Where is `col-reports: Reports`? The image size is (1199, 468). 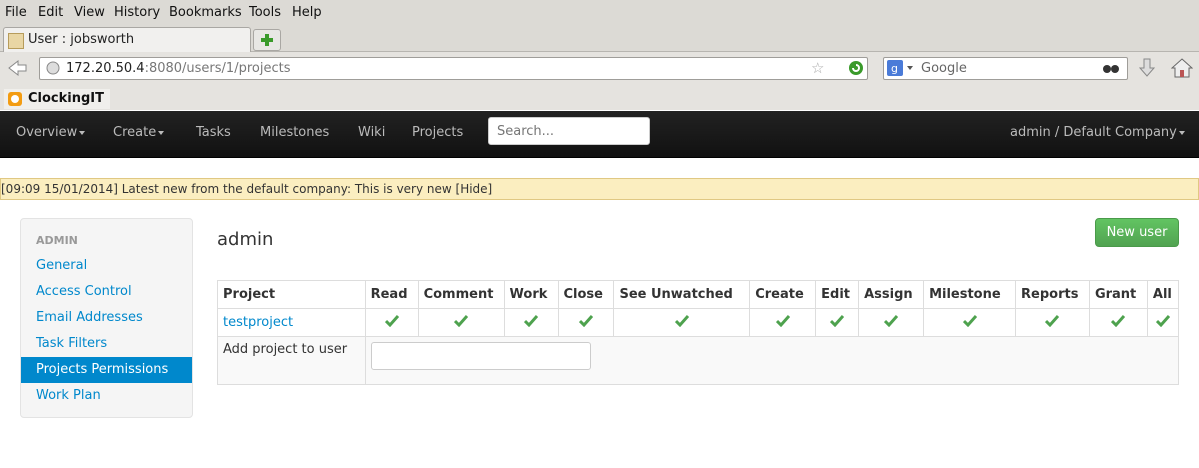
col-reports: Reports is located at coordinates (1052, 294).